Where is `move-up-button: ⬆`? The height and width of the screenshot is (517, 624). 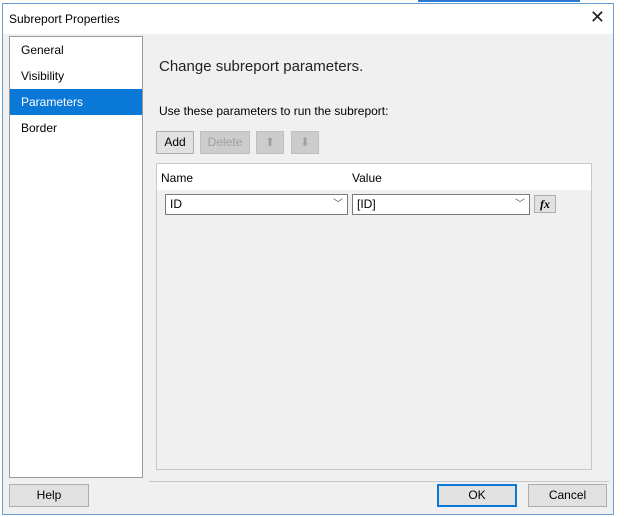 move-up-button: ⬆ is located at coordinates (270, 142).